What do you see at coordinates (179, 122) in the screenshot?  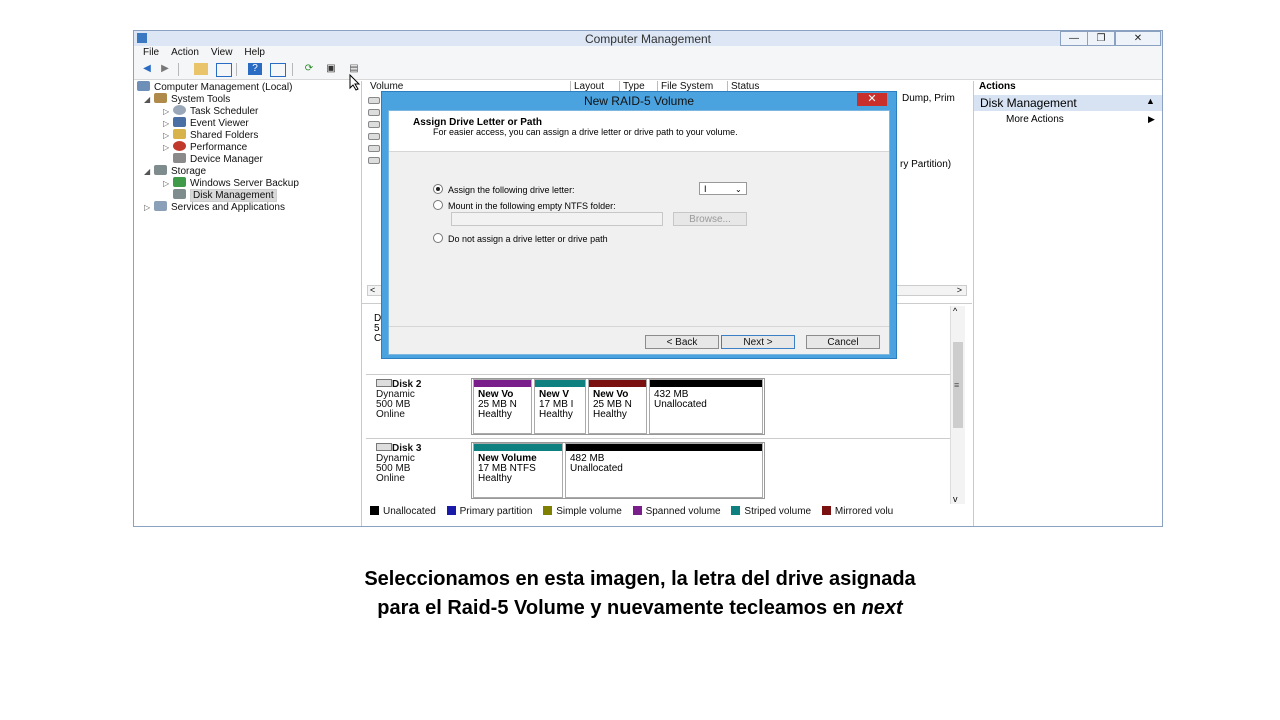 I see `event-viewer-icon` at bounding box center [179, 122].